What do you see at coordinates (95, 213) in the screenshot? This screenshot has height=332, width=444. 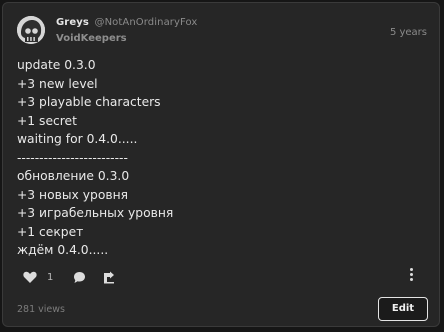 I see `post-line: +3 играбельных уровня` at bounding box center [95, 213].